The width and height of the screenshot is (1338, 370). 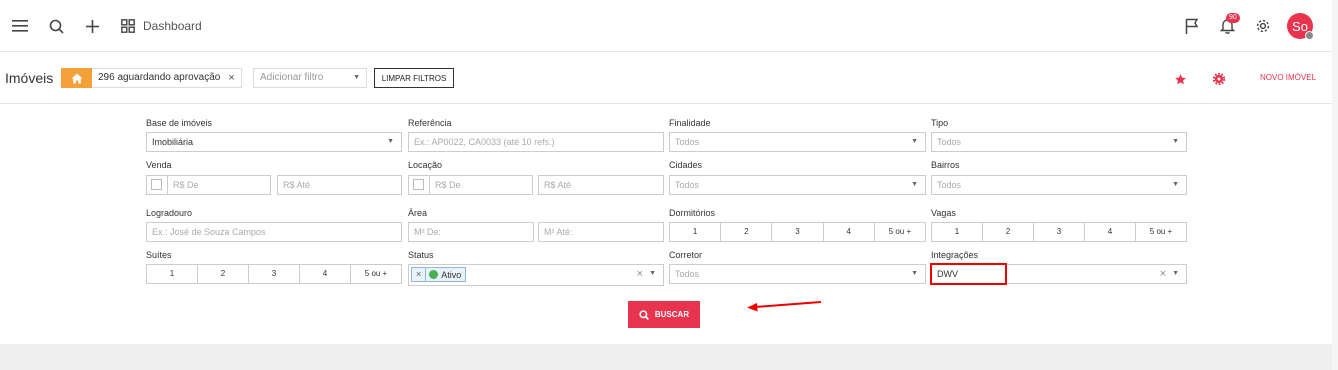 I want to click on status-tag-label: Ativo, so click(x=451, y=274).